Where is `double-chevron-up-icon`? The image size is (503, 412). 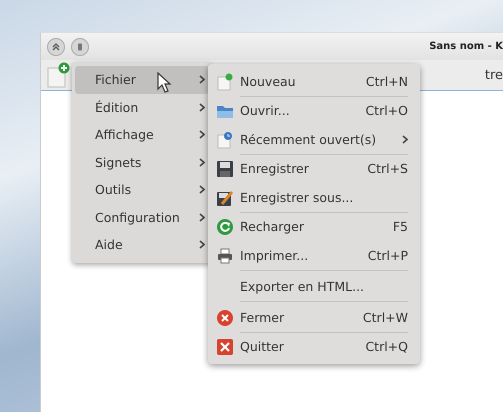 double-chevron-up-icon is located at coordinates (56, 47).